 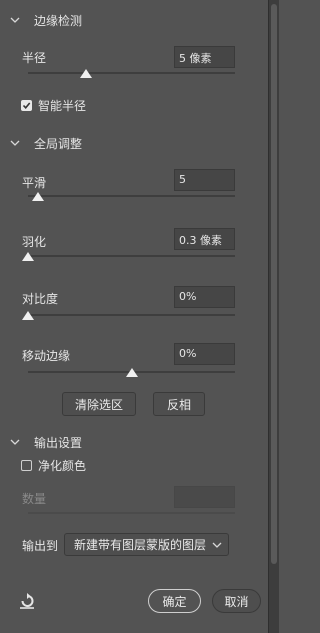 I want to click on section-title: 边缘检测, so click(x=58, y=20).